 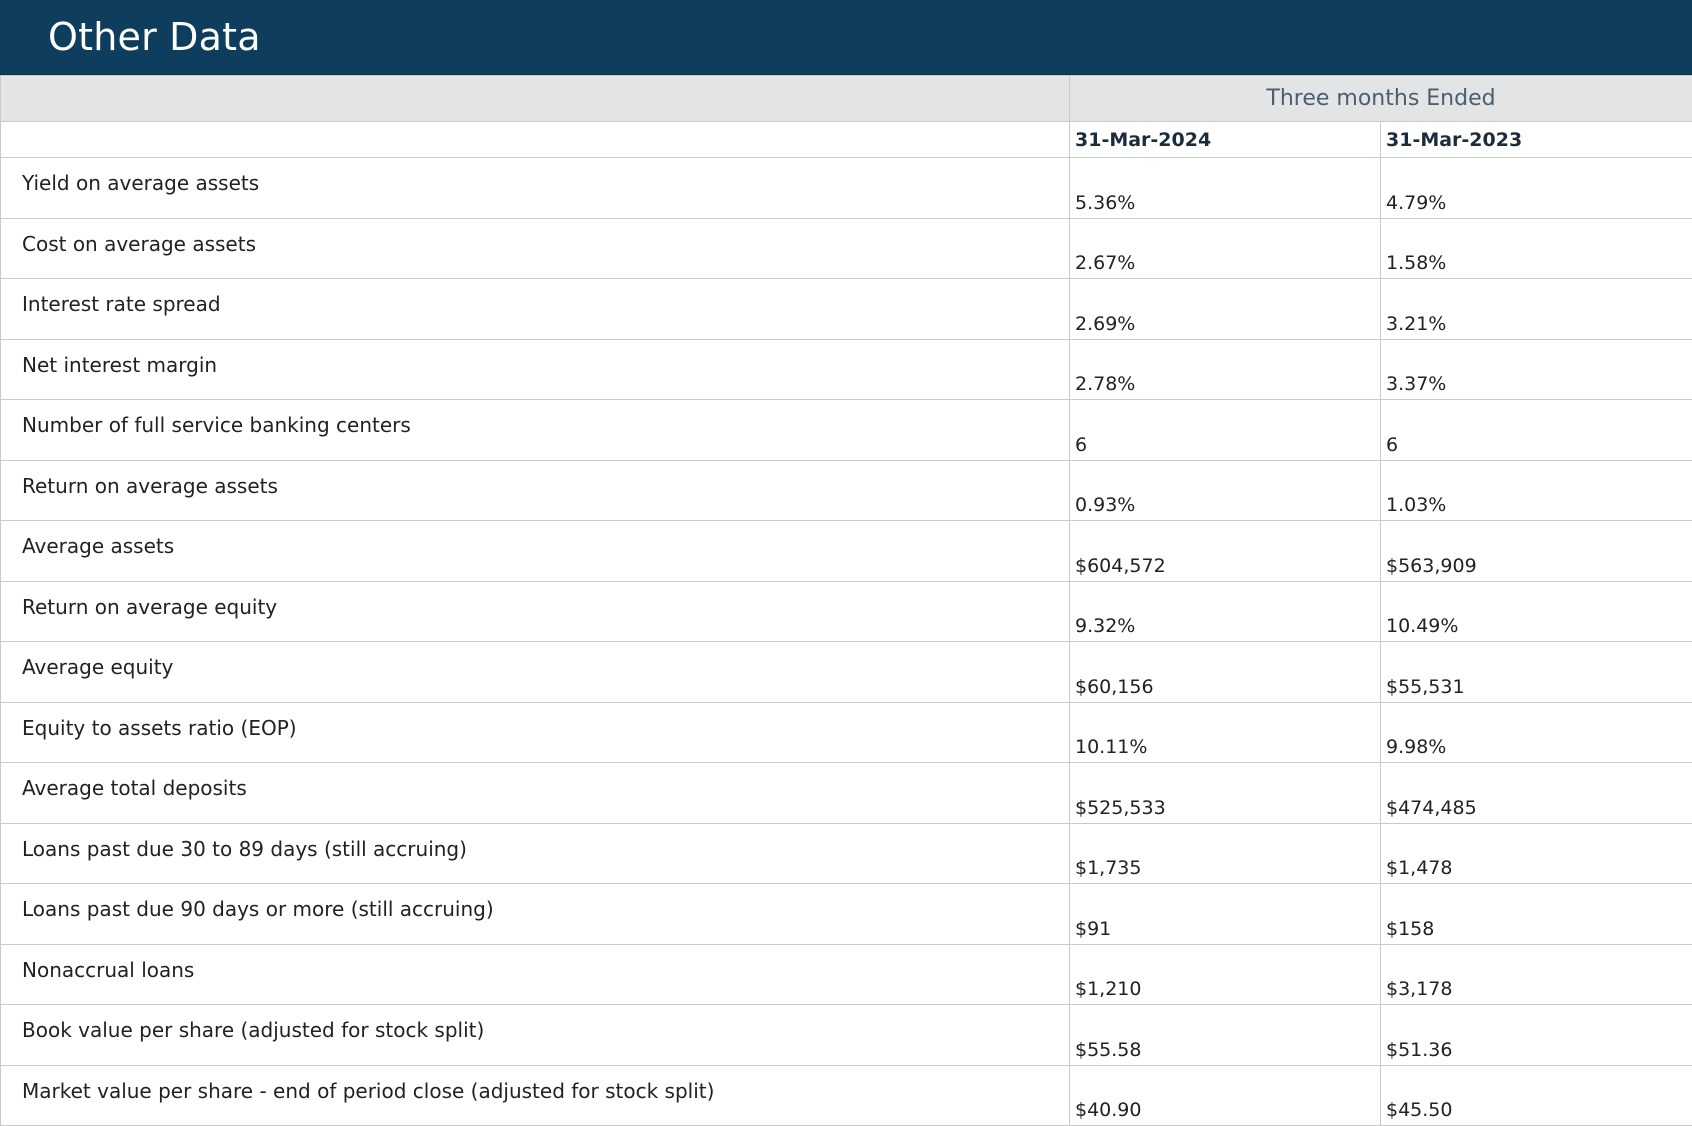 I want to click on date-header-blank-cell, so click(x=535, y=140).